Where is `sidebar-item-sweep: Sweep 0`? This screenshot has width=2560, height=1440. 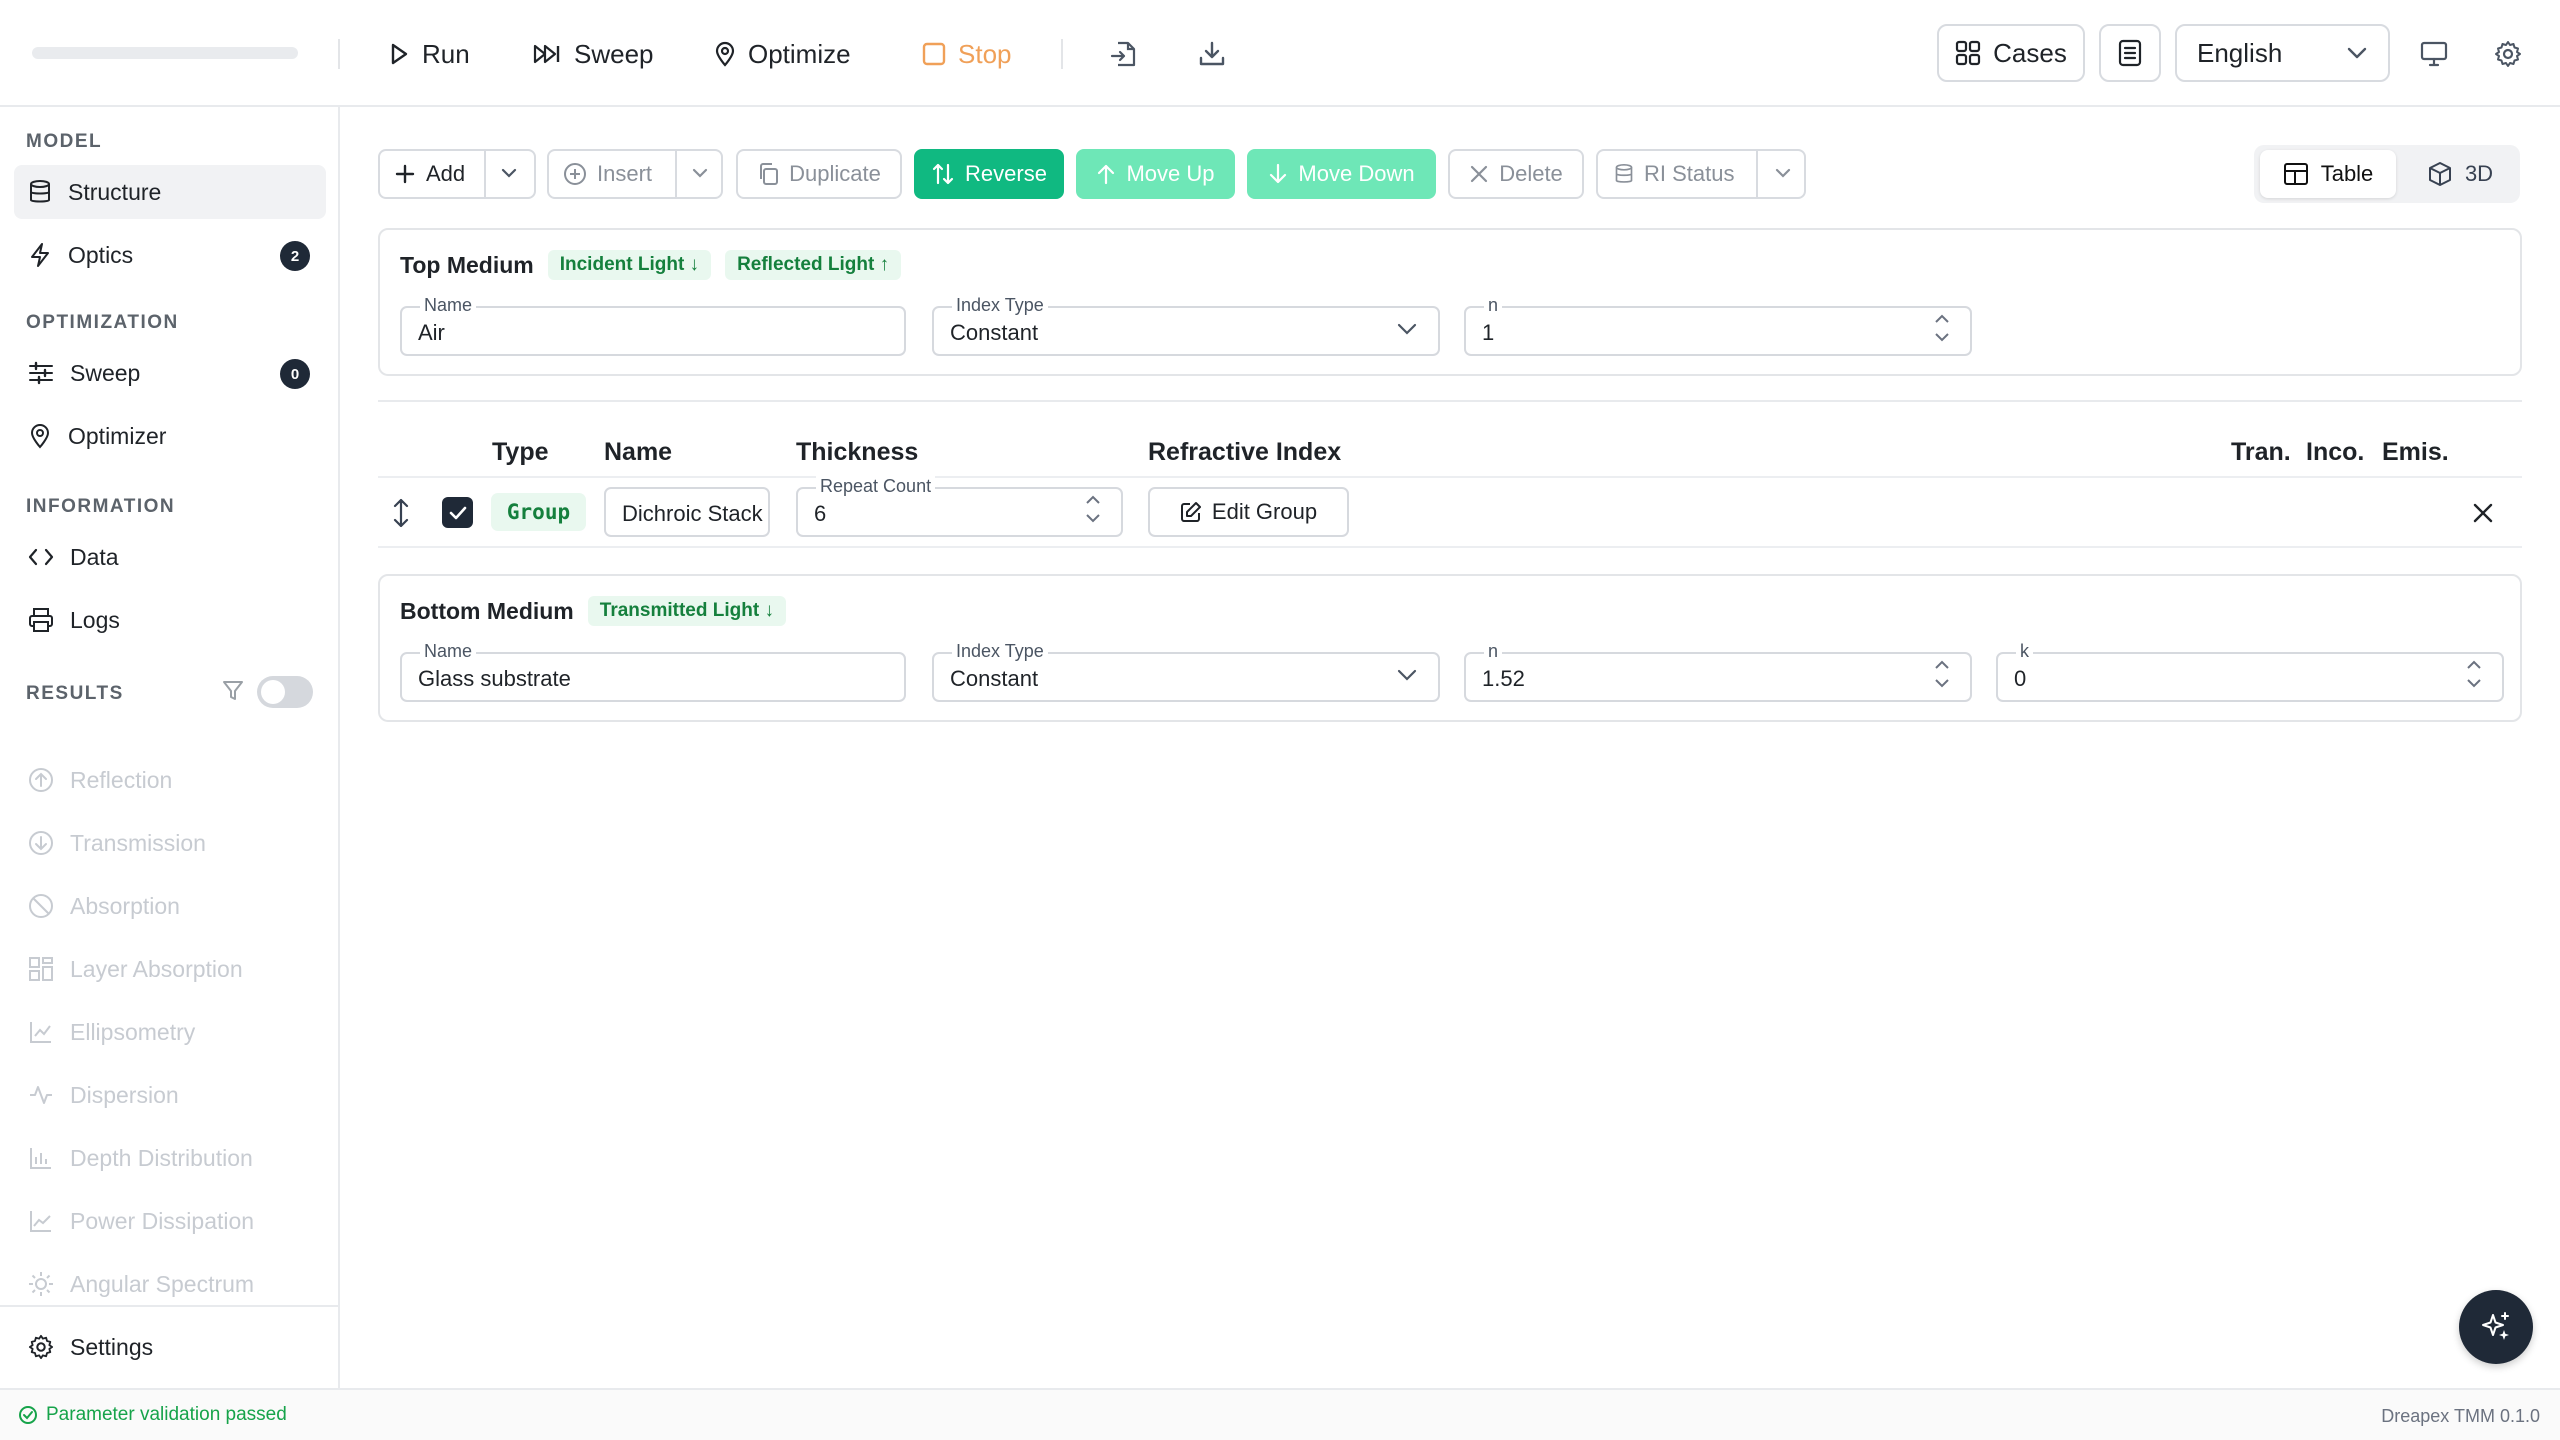 sidebar-item-sweep: Sweep 0 is located at coordinates (170, 373).